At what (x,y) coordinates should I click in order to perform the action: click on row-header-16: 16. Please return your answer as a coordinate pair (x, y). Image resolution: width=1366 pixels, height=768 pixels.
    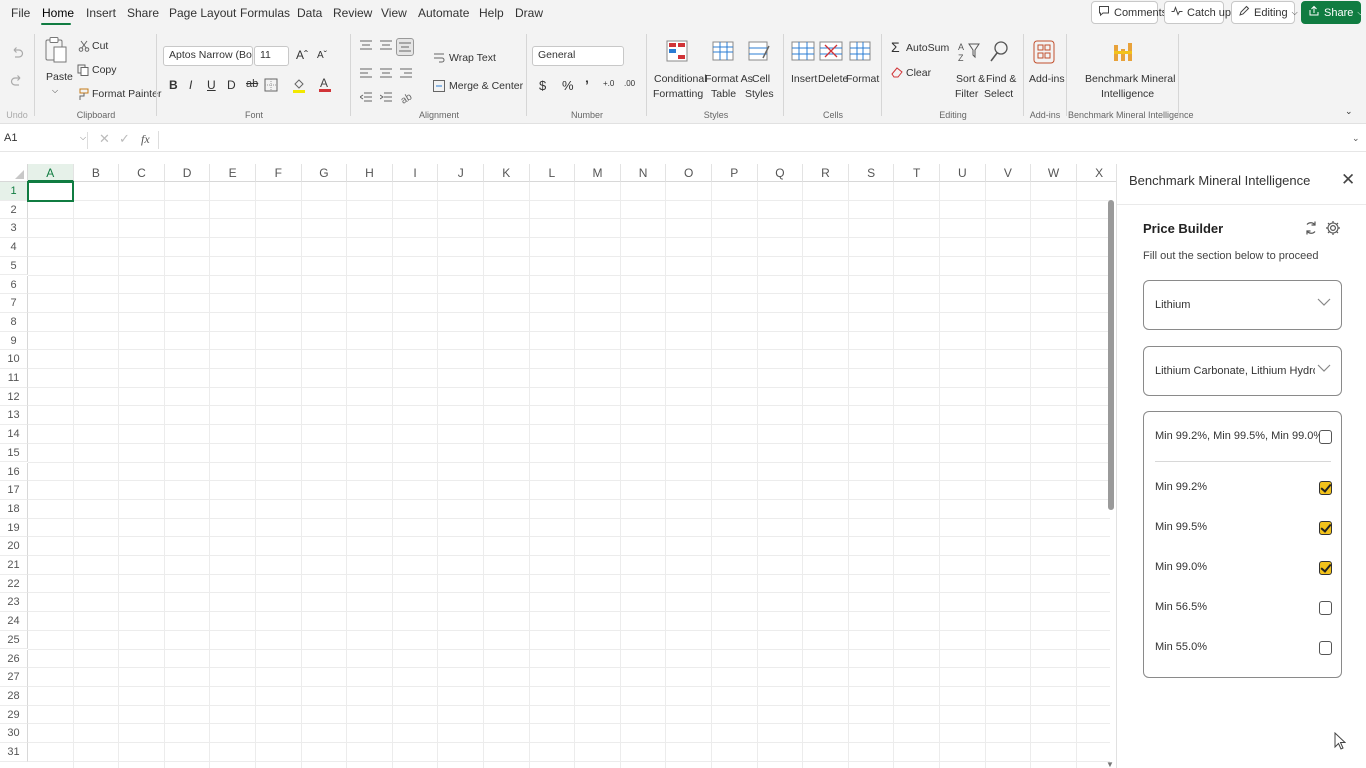
    Looking at the image, I should click on (14, 472).